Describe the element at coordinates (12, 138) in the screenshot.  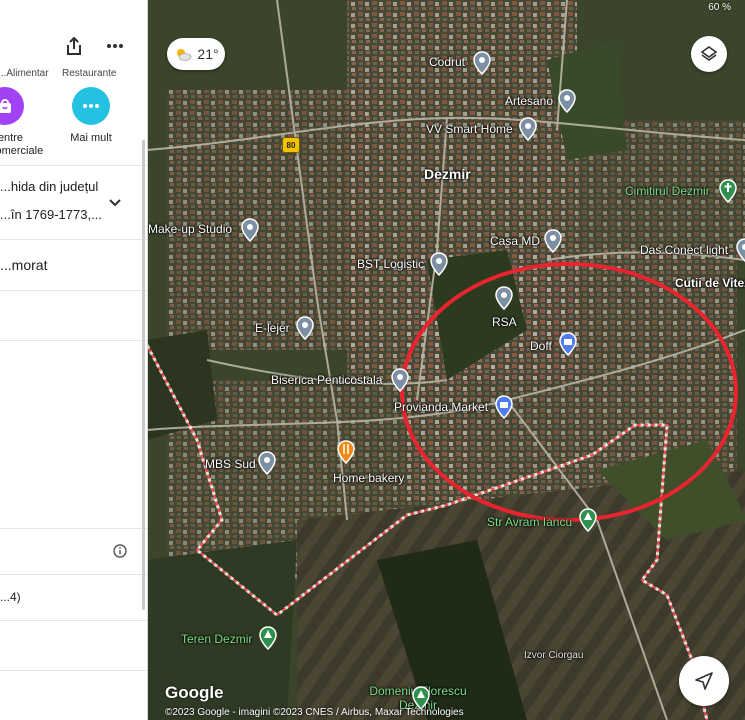
I see `shopping-centers-label-line1: Centre` at that location.